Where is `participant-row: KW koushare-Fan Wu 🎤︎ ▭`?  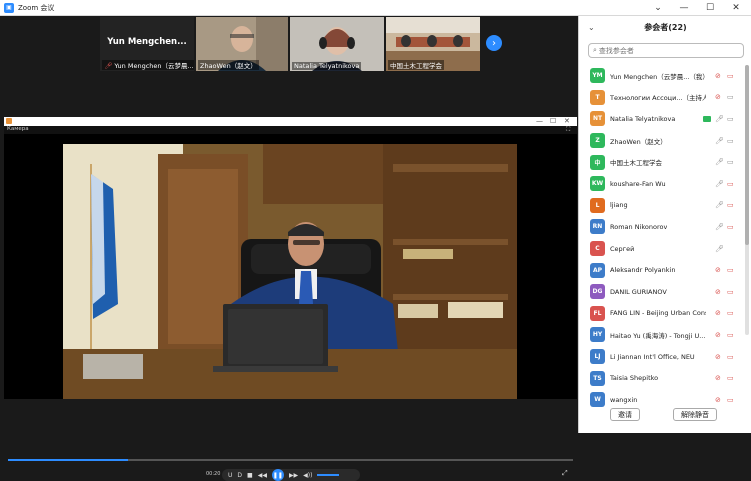 participant-row: KW koushare-Fan Wu 🎤︎ ▭ is located at coordinates (661, 184).